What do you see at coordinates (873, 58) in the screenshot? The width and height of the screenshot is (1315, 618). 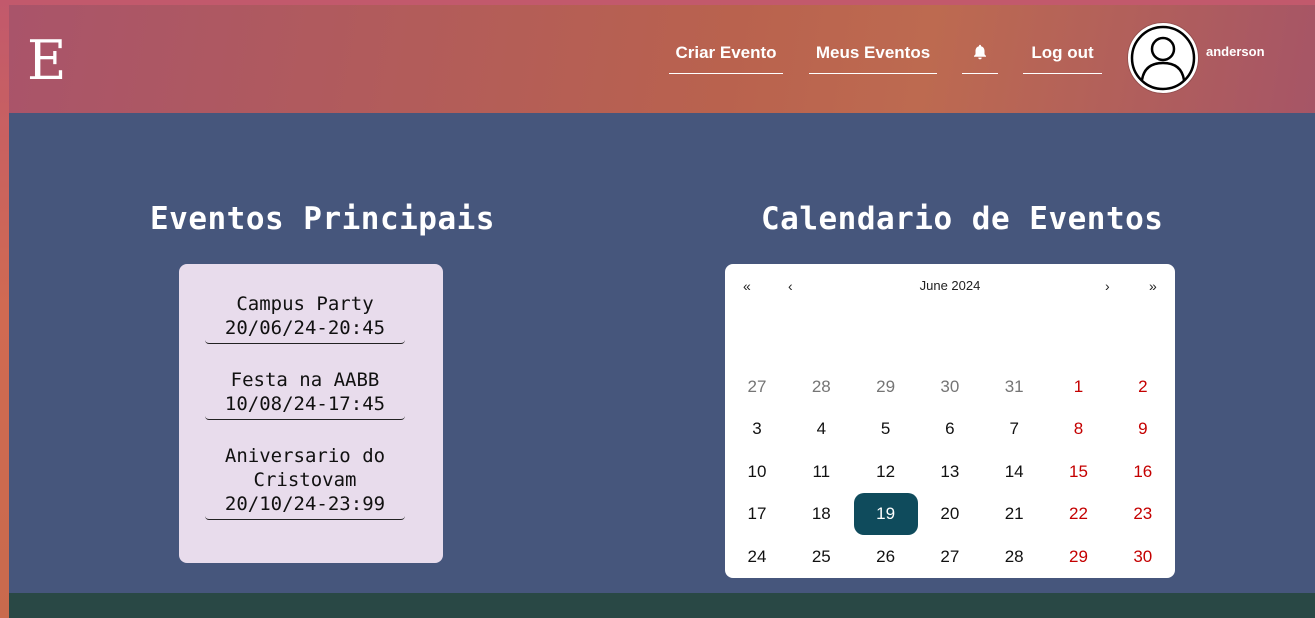 I see `nav-meus-eventos: Meus Eventos` at bounding box center [873, 58].